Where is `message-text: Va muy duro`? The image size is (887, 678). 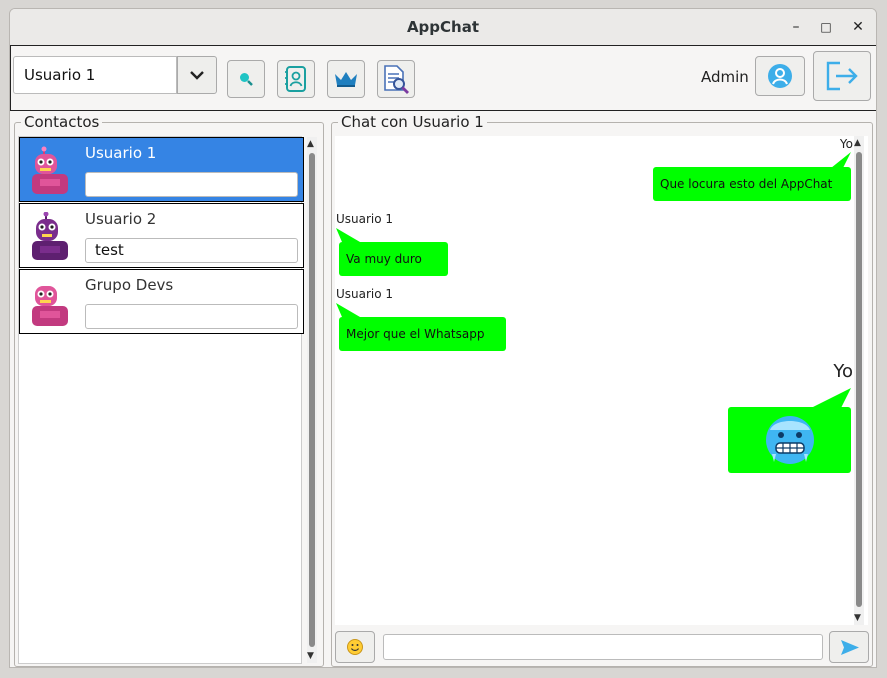 message-text: Va muy duro is located at coordinates (384, 259).